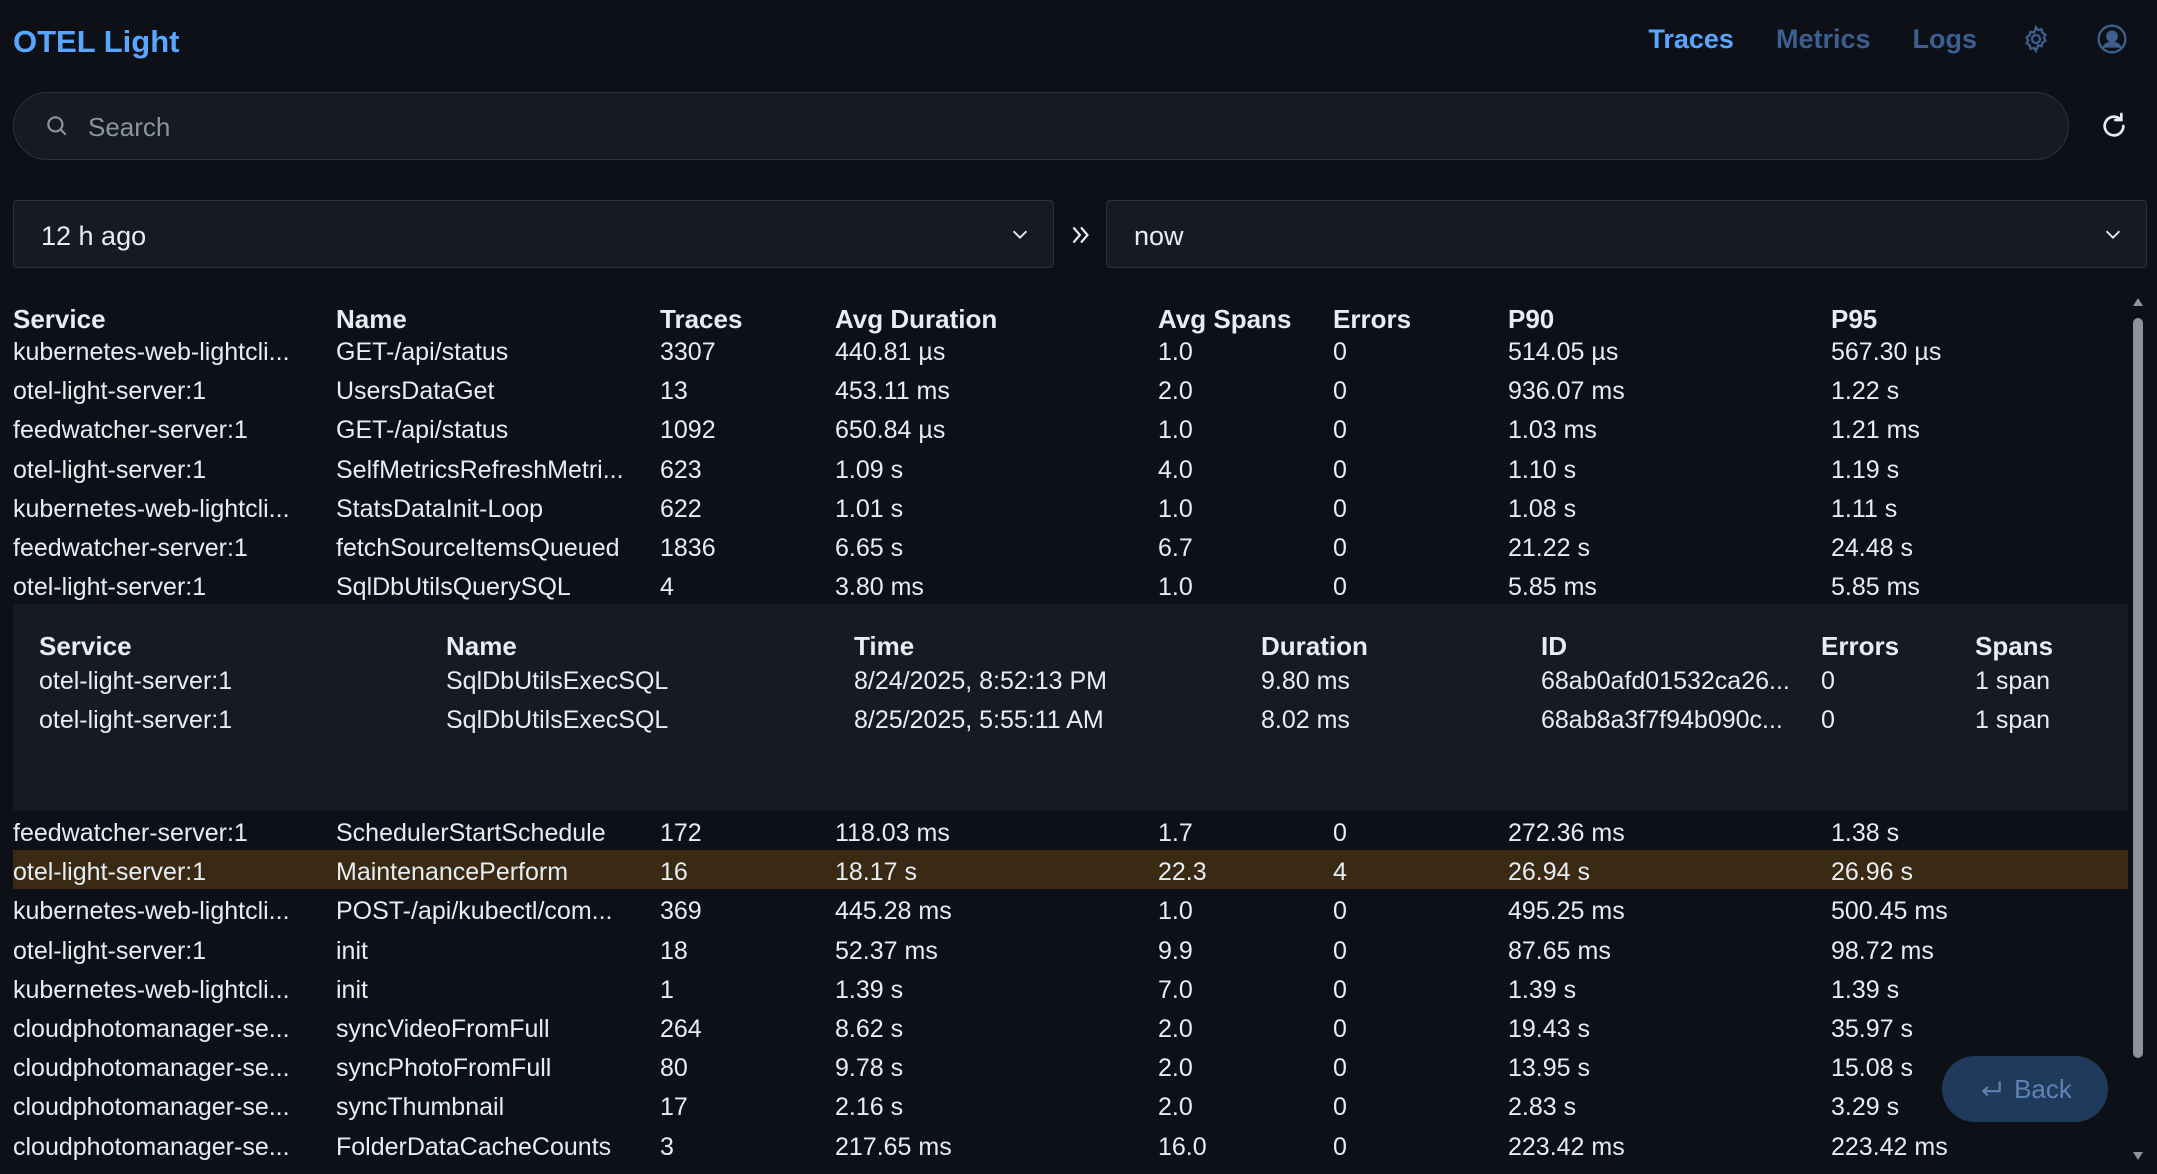 This screenshot has height=1174, width=2157. I want to click on detail-cell: 1 span, so click(2013, 720).